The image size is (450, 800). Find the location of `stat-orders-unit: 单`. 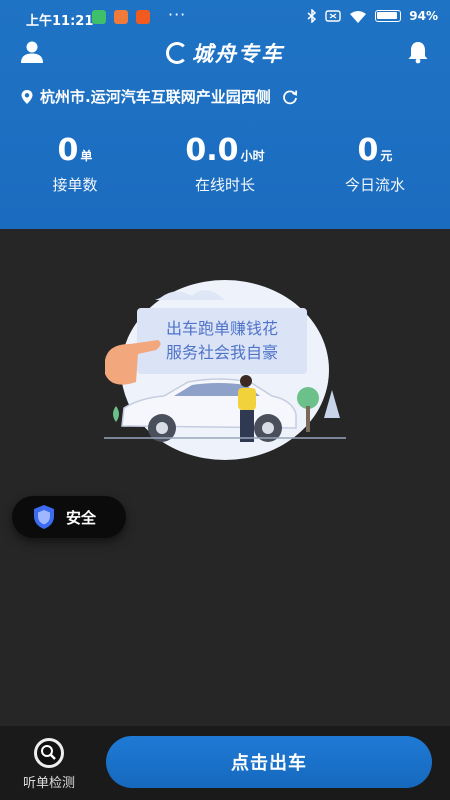

stat-orders-unit: 单 is located at coordinates (86, 156).